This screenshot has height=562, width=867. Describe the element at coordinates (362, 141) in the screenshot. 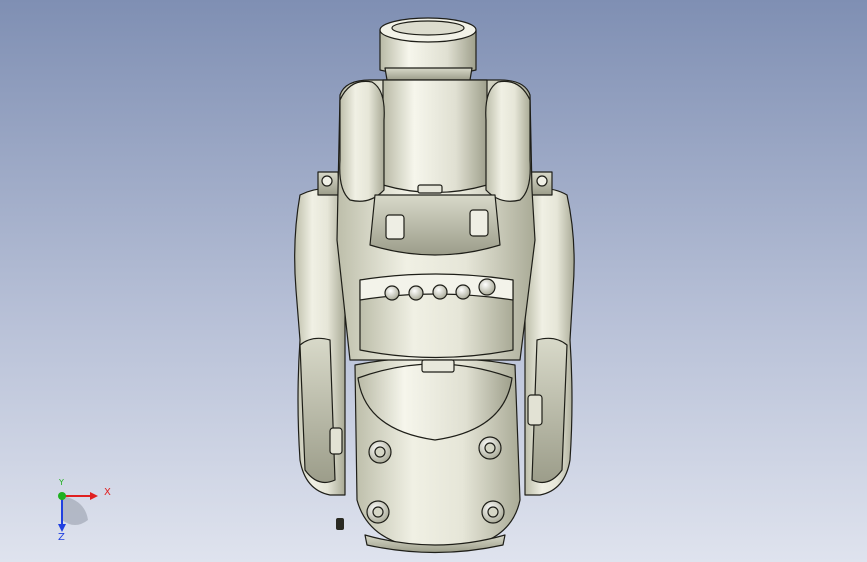

I see `left-arm-cheek` at that location.